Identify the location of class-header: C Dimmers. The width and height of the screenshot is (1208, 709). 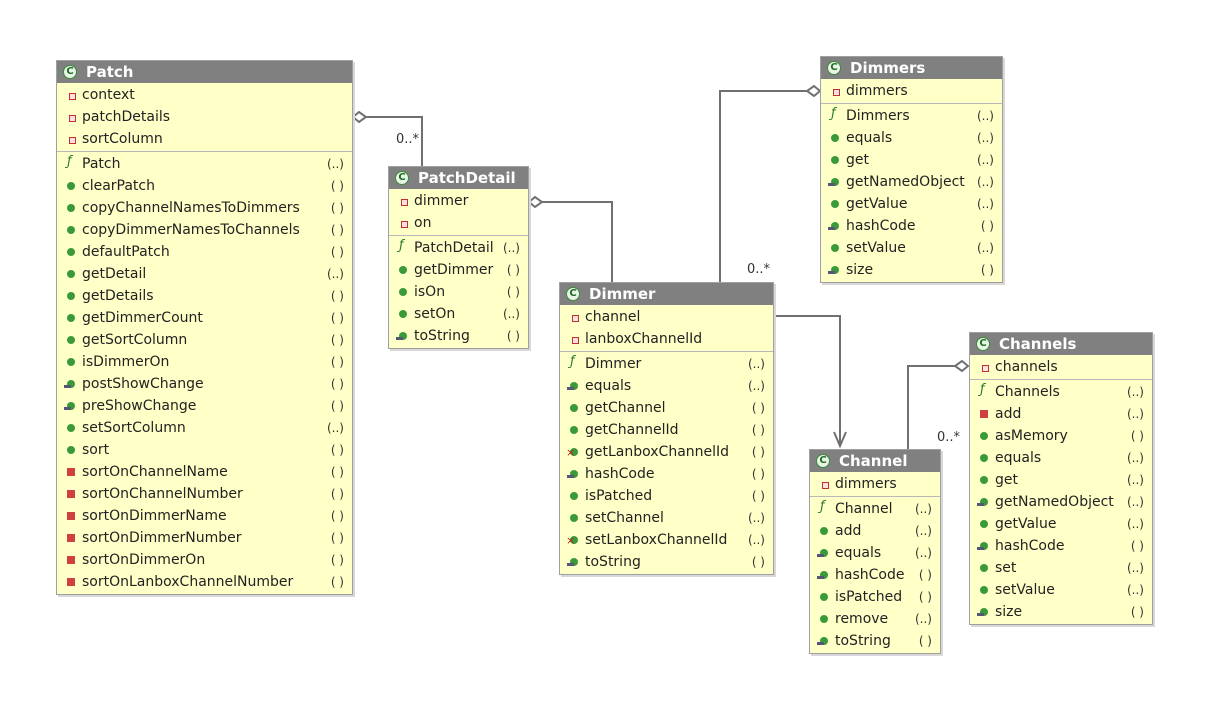
(911, 68).